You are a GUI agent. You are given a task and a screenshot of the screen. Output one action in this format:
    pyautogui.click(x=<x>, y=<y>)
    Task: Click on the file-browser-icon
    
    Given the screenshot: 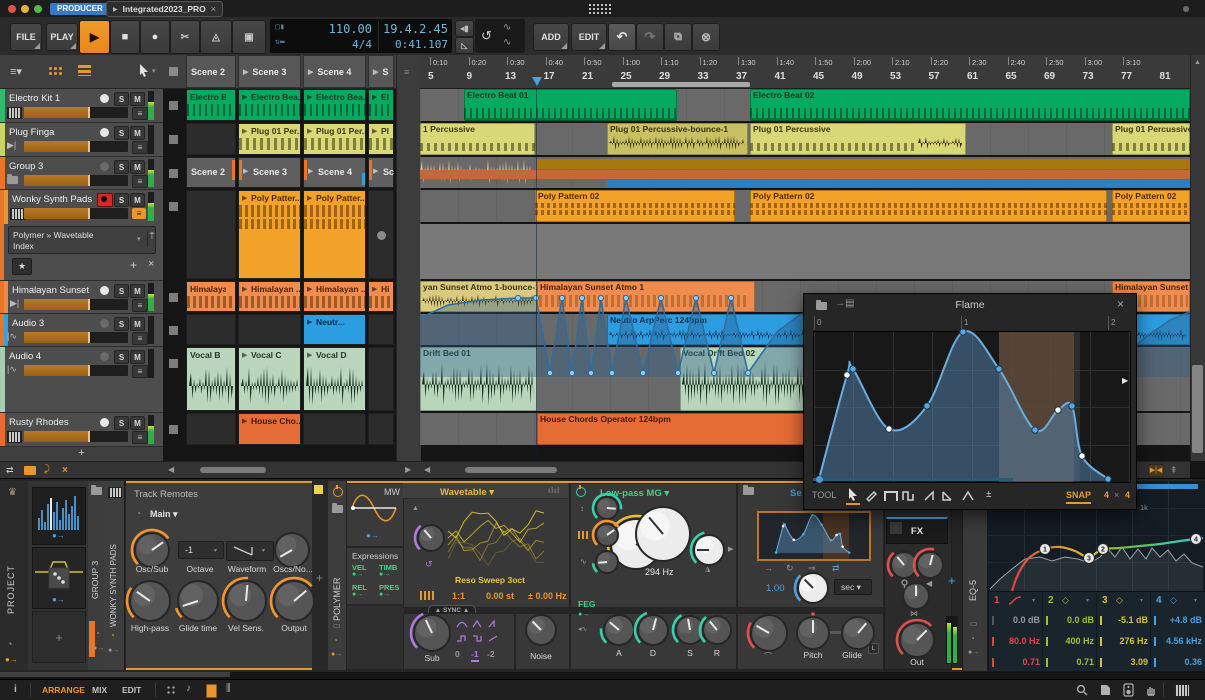 What is the action you would take?
    pyautogui.click(x=1105, y=690)
    